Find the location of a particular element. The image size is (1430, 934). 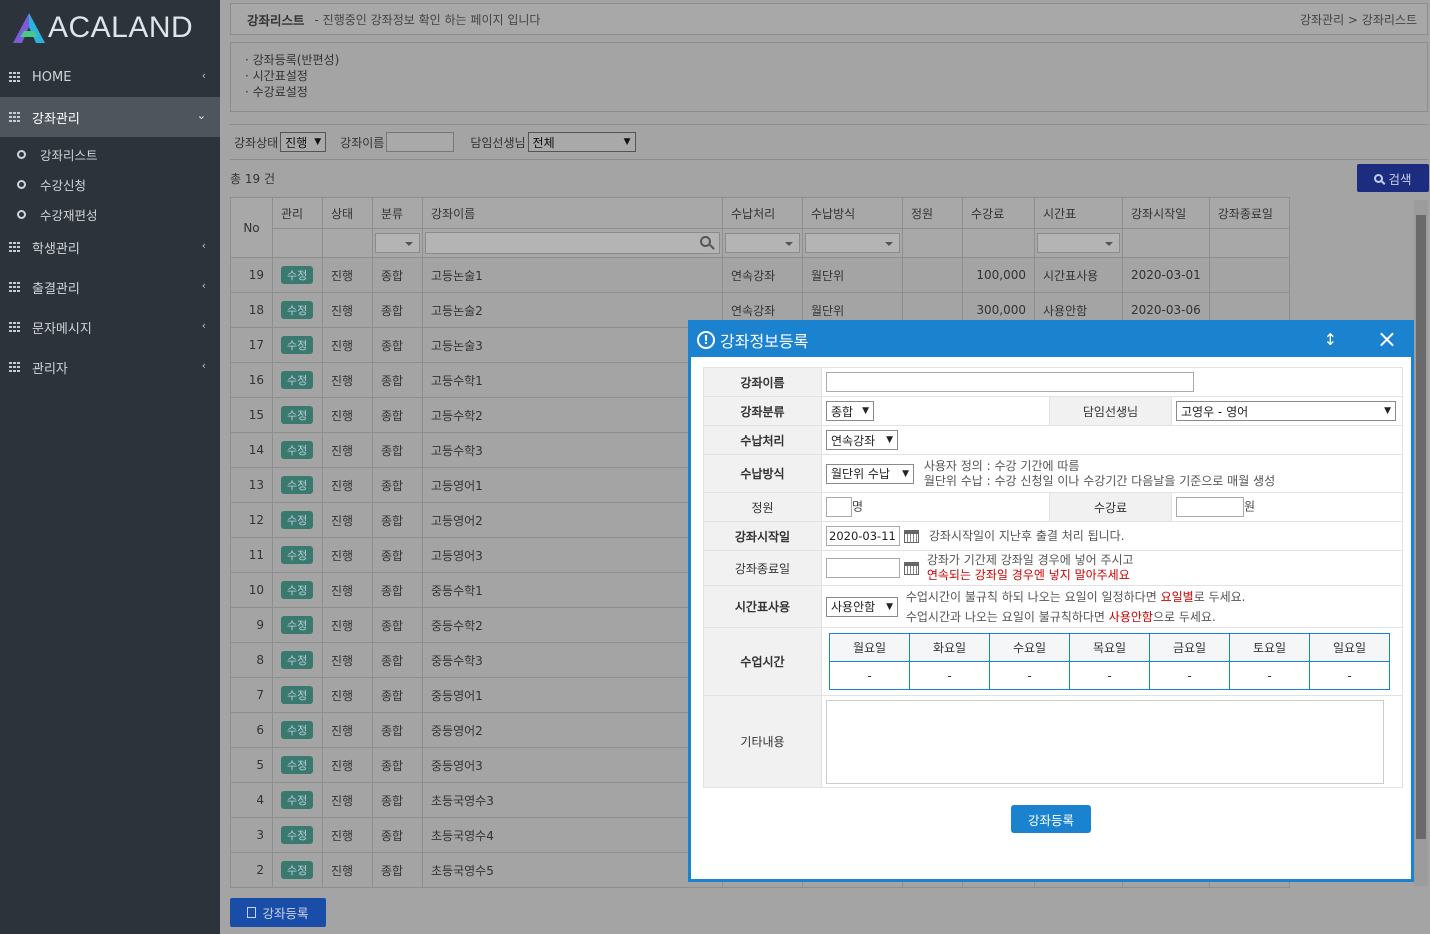

category-filter-select is located at coordinates (397, 243).